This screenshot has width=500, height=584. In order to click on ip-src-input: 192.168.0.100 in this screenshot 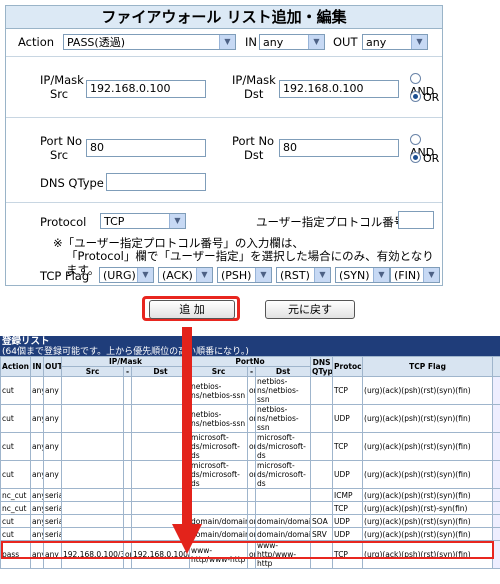, I will do `click(146, 89)`.